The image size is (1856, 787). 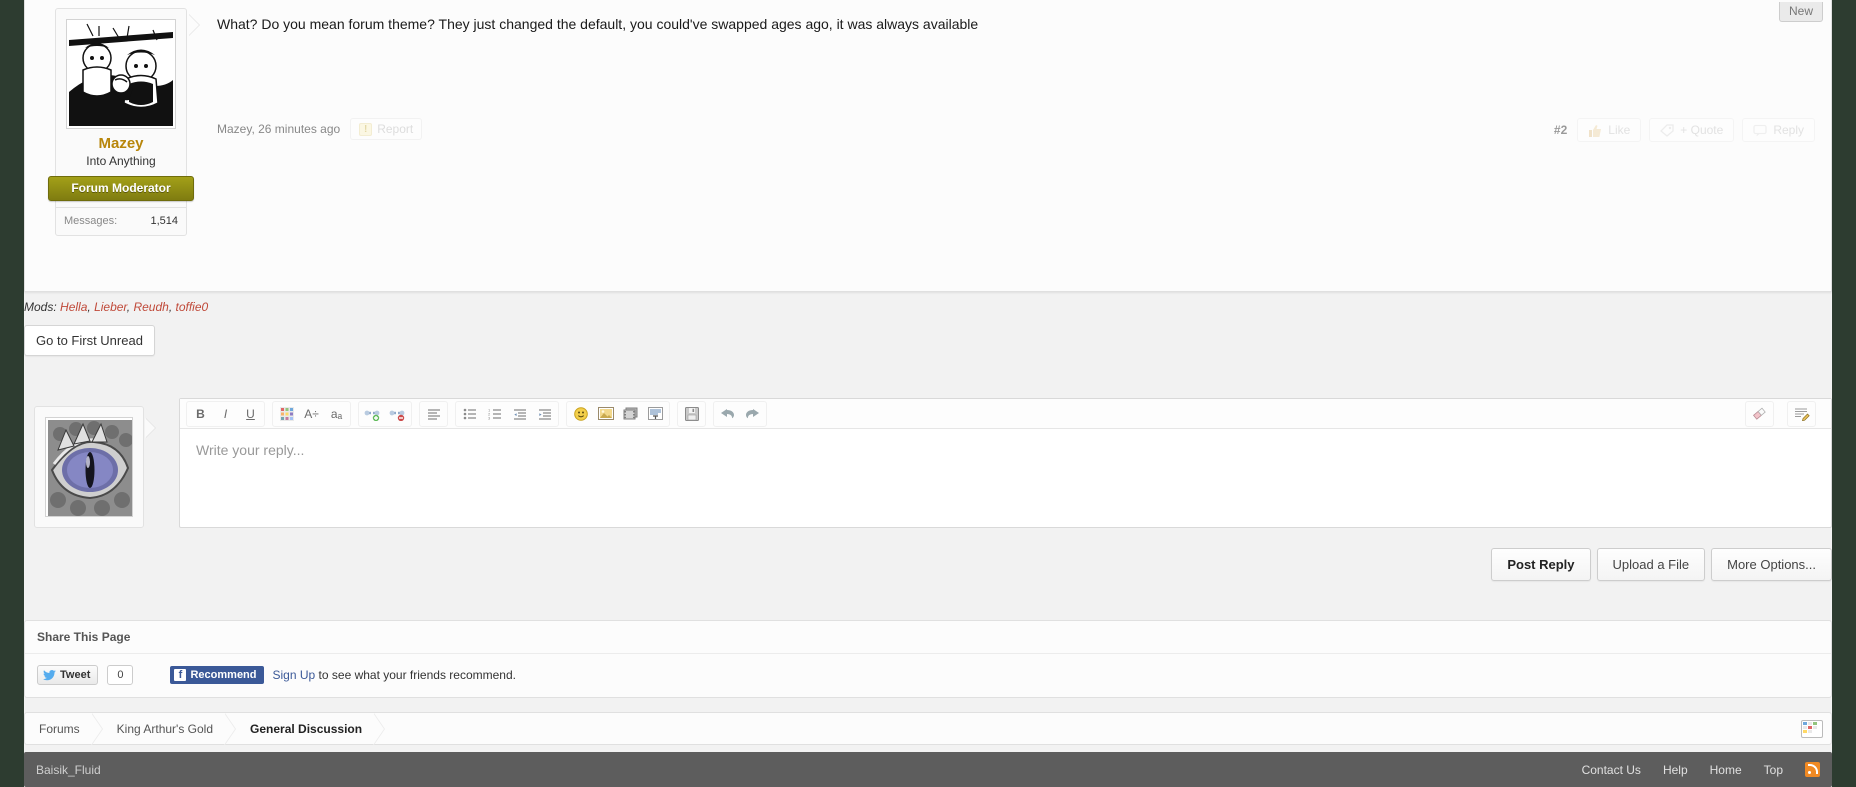 I want to click on quick-reply-avatar, so click(x=89, y=467).